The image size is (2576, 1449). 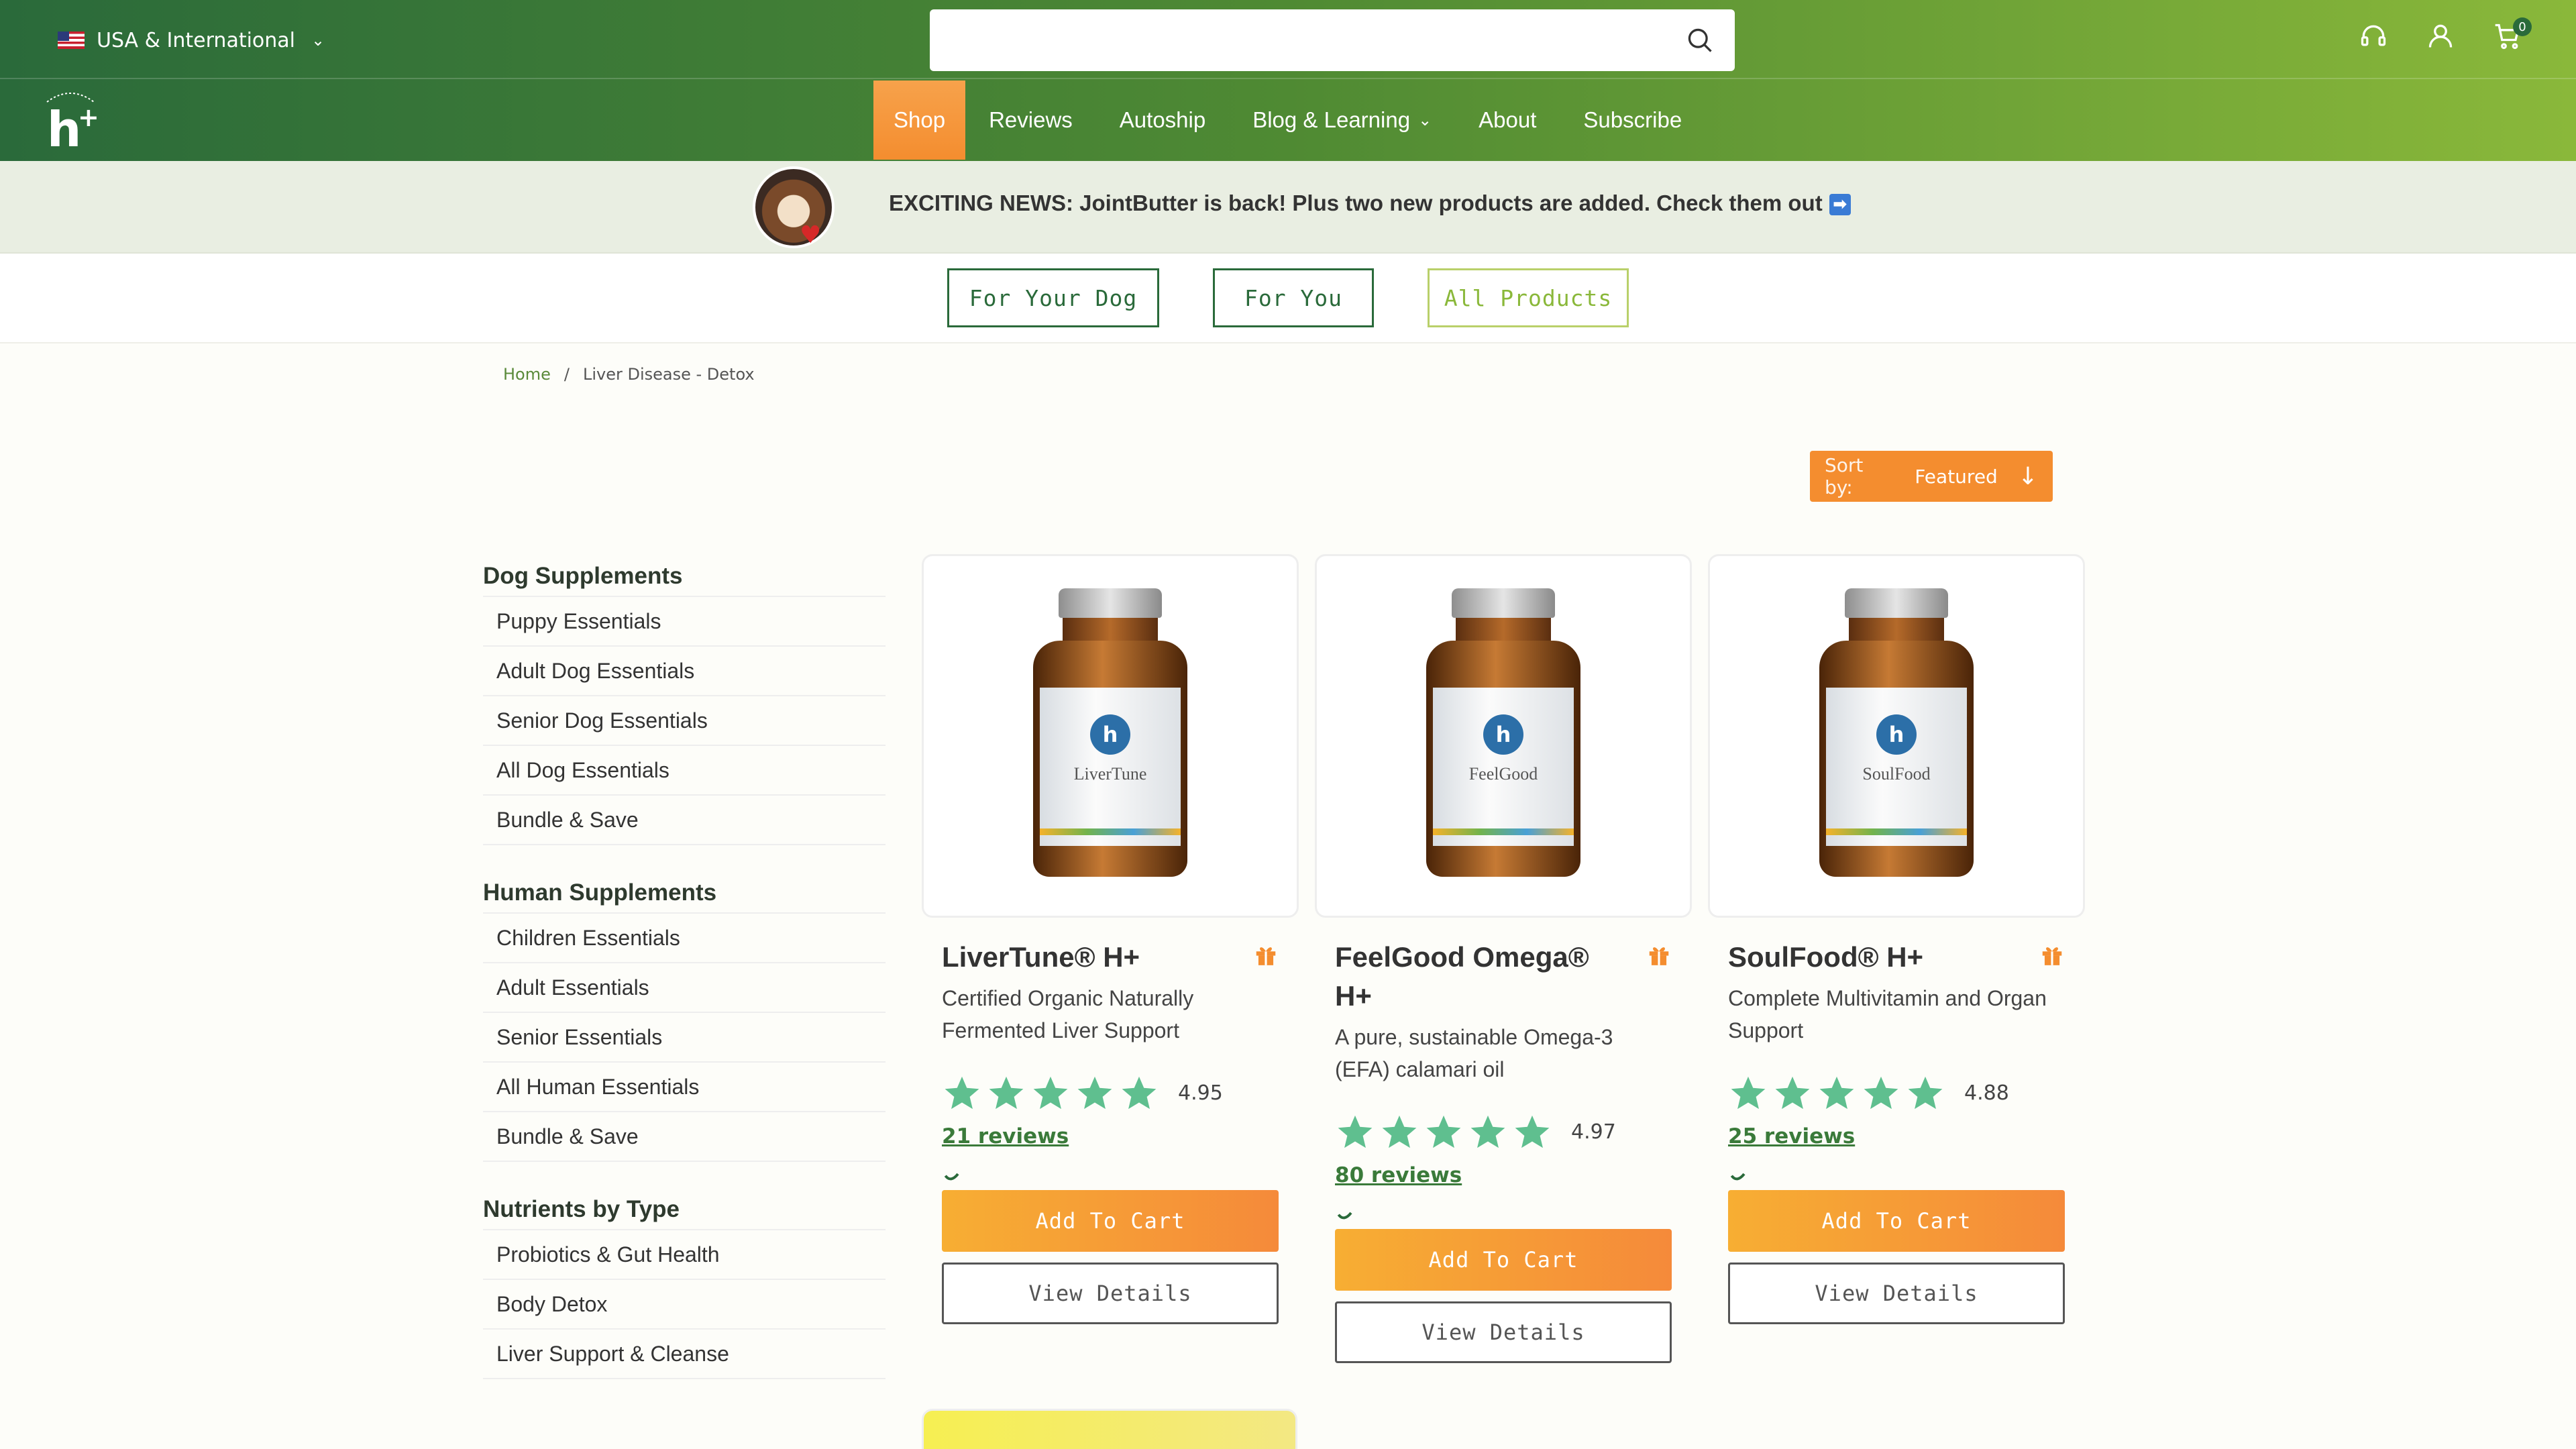 What do you see at coordinates (1110, 1136) in the screenshot?
I see `reviews-link: 21 reviews` at bounding box center [1110, 1136].